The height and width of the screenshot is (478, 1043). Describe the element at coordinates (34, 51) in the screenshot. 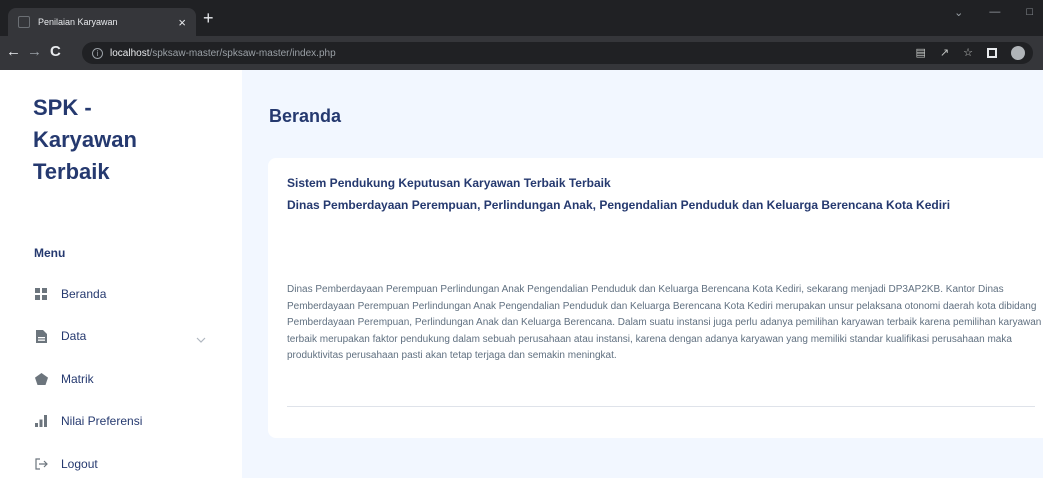

I see `forward-arrow-icon: →` at that location.